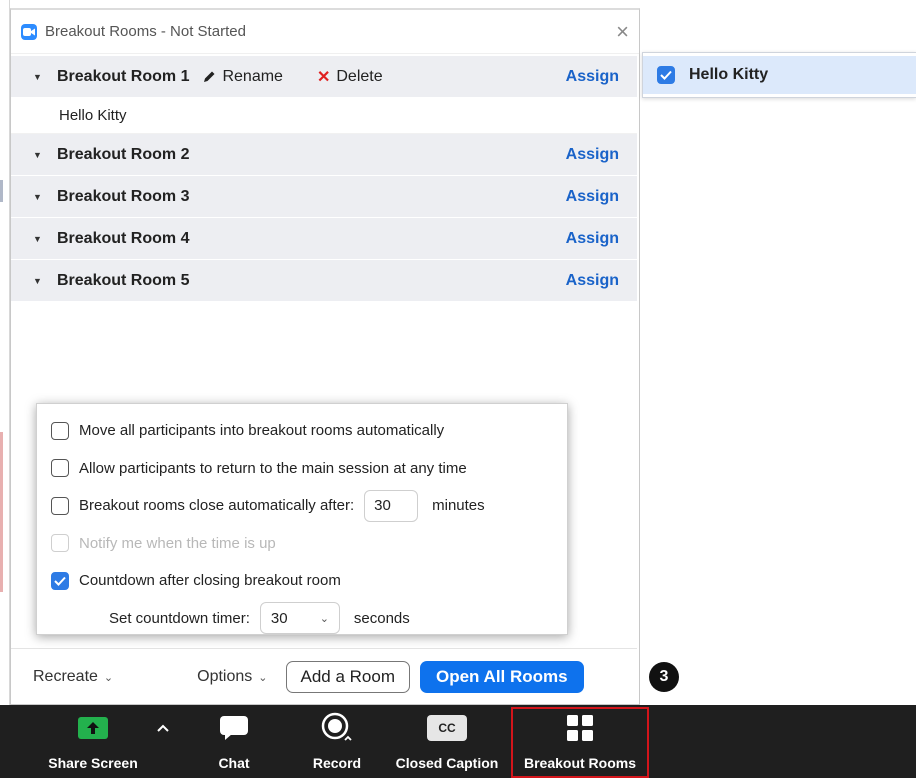 The height and width of the screenshot is (778, 916). I want to click on delete-button: ✕ Delete, so click(350, 77).